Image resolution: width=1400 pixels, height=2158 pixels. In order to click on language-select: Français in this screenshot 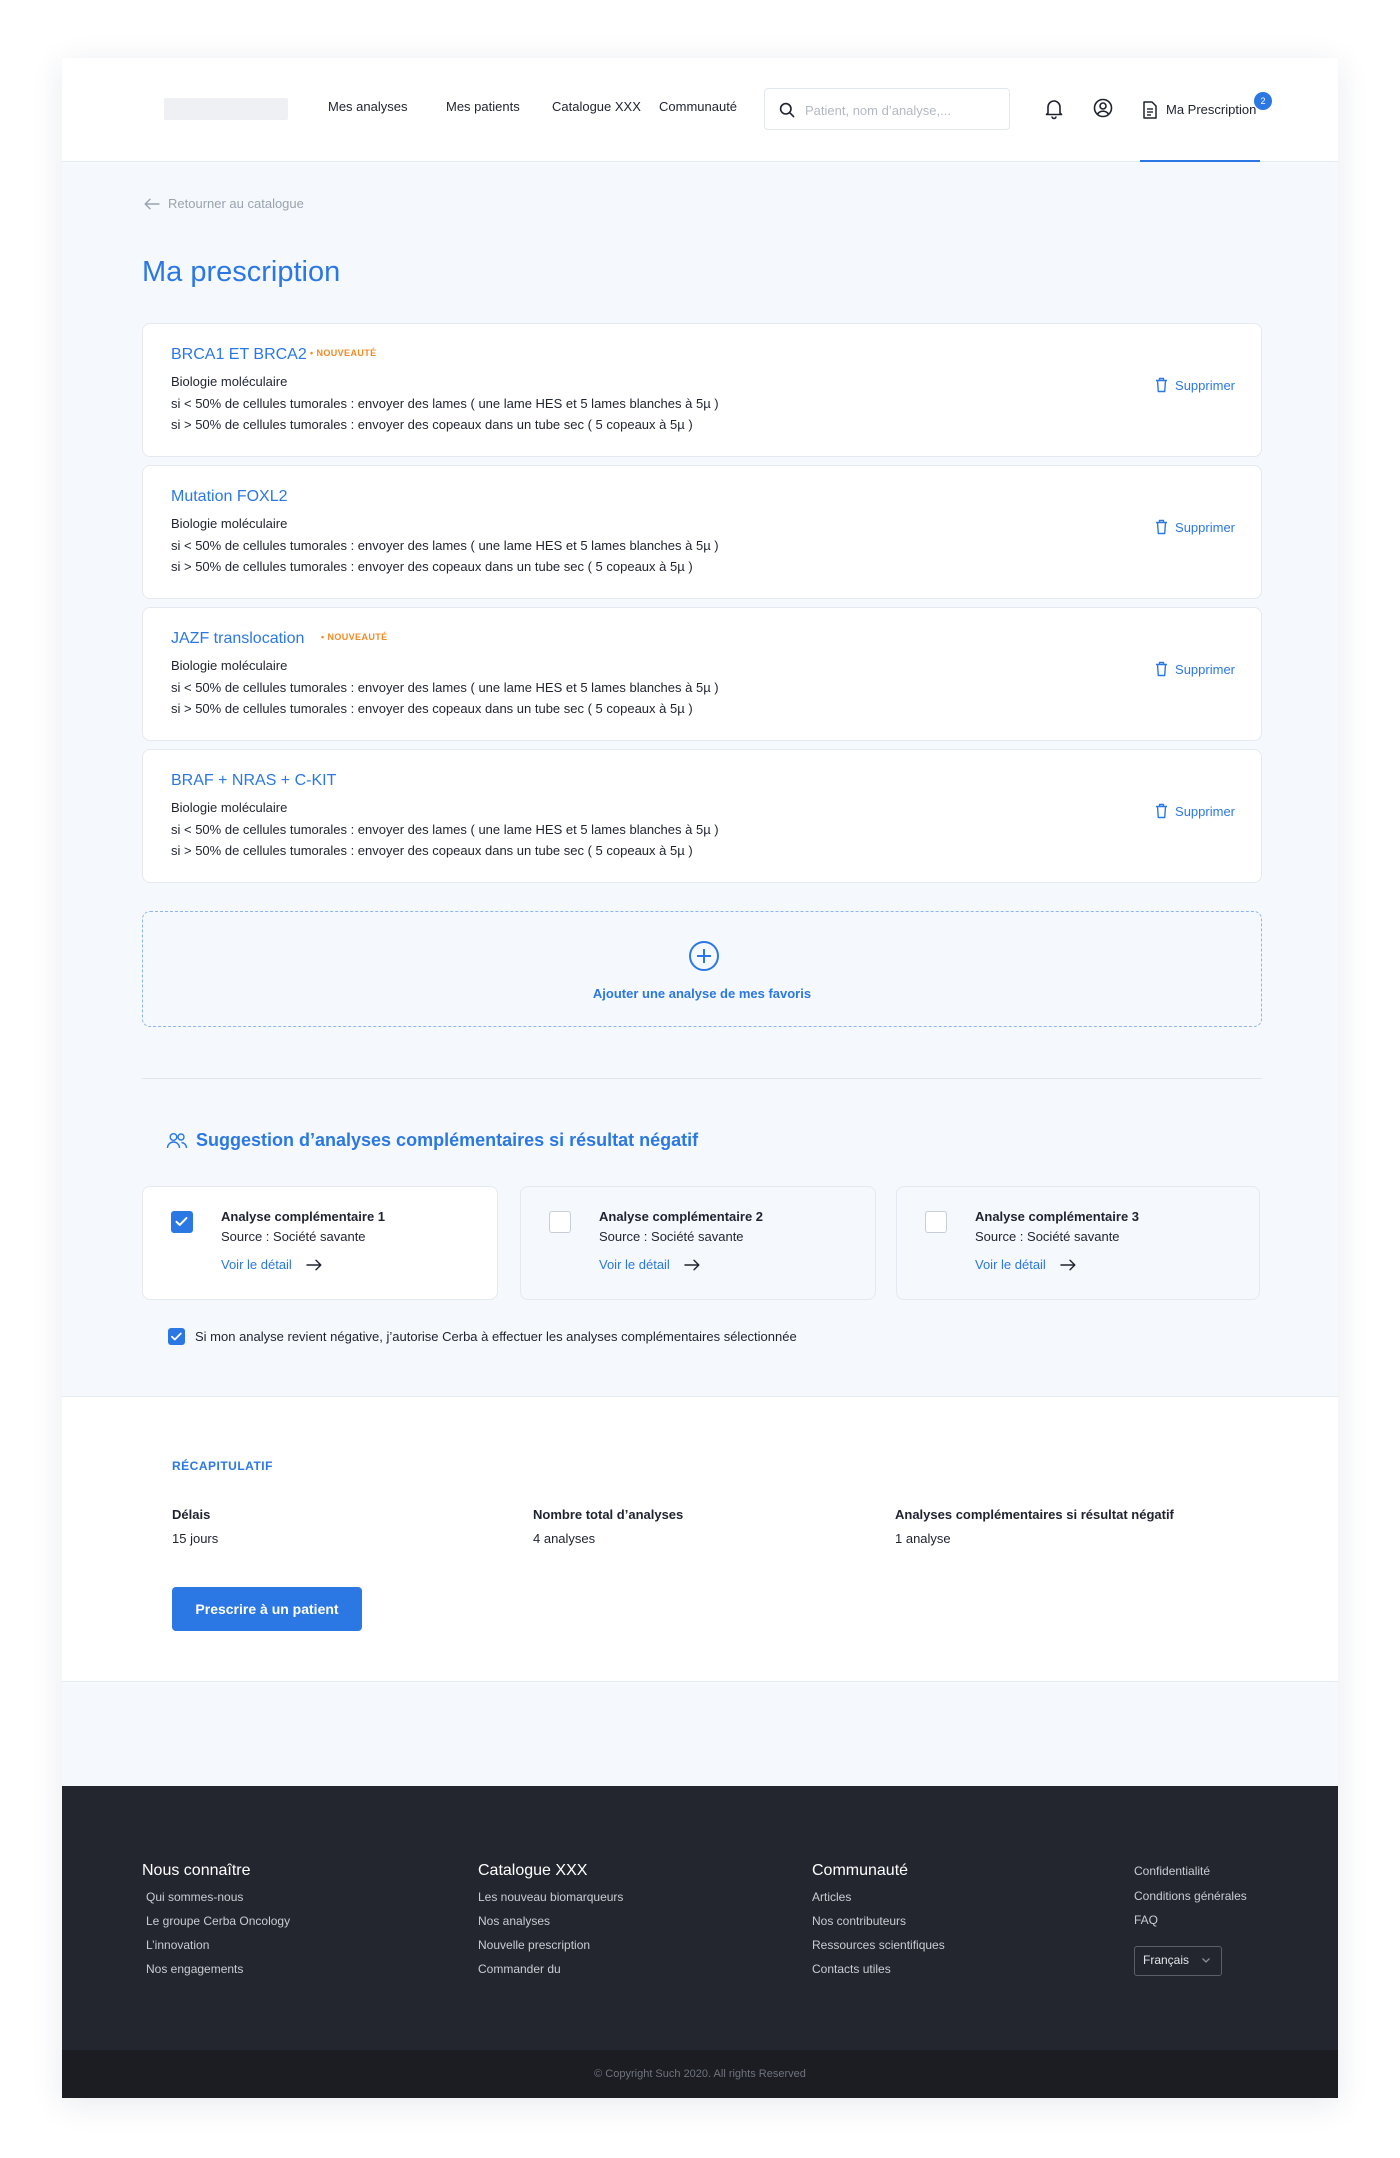, I will do `click(1178, 1961)`.